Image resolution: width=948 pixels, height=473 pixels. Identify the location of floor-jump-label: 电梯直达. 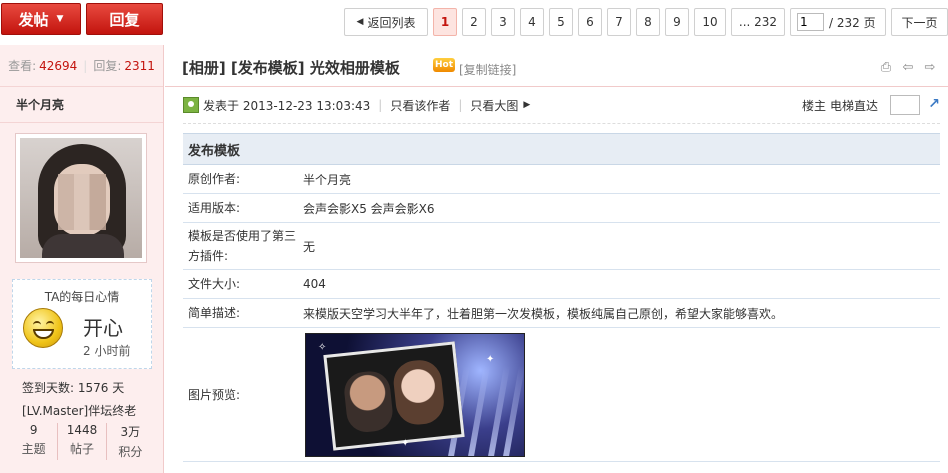
(853, 106).